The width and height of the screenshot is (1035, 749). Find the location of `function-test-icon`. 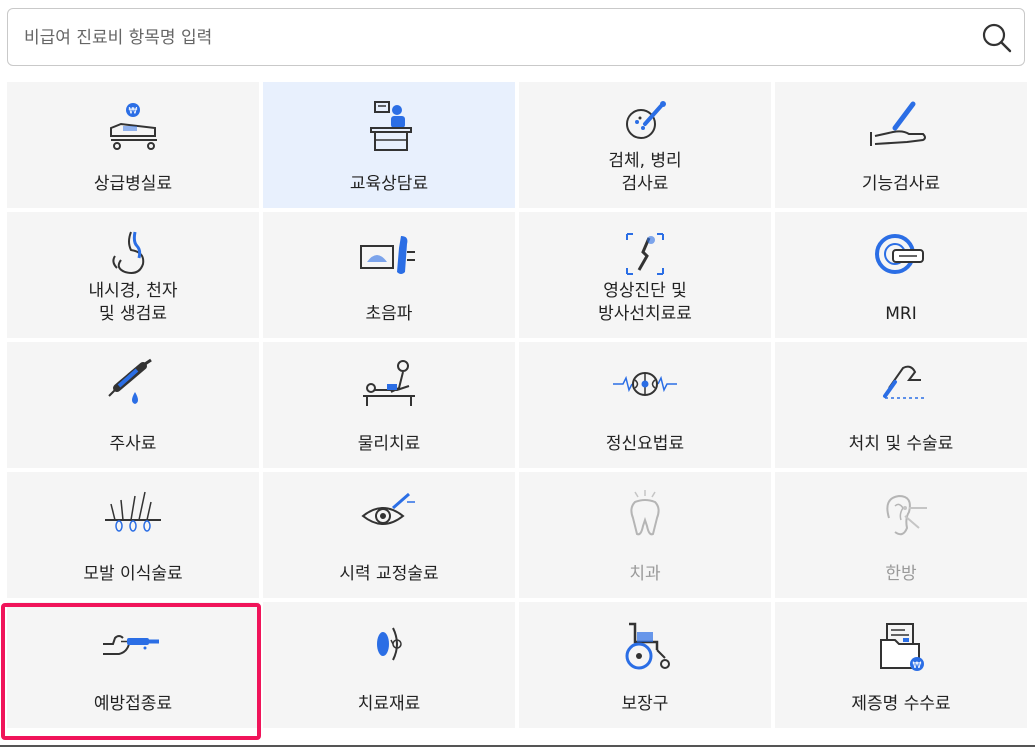

function-test-icon is located at coordinates (898, 123).